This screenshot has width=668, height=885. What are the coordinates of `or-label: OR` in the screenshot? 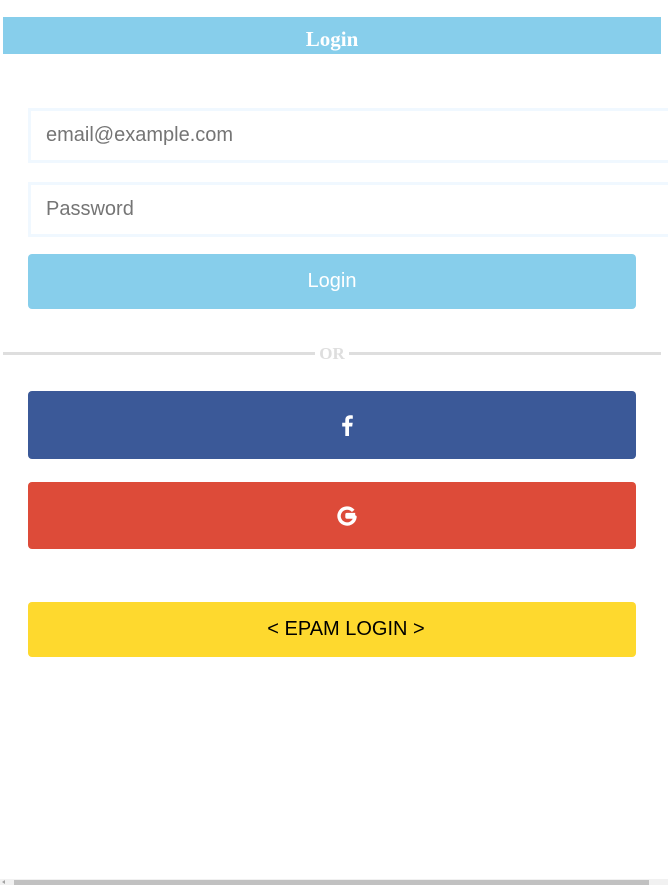 It's located at (332, 353).